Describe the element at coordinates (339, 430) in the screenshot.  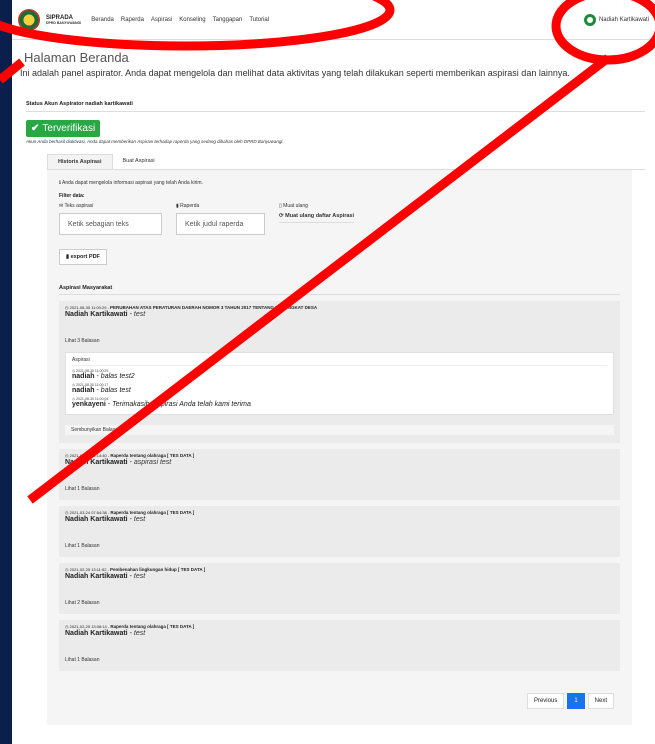
I see `hide-replies-link: Sembunyikan Balasan` at that location.